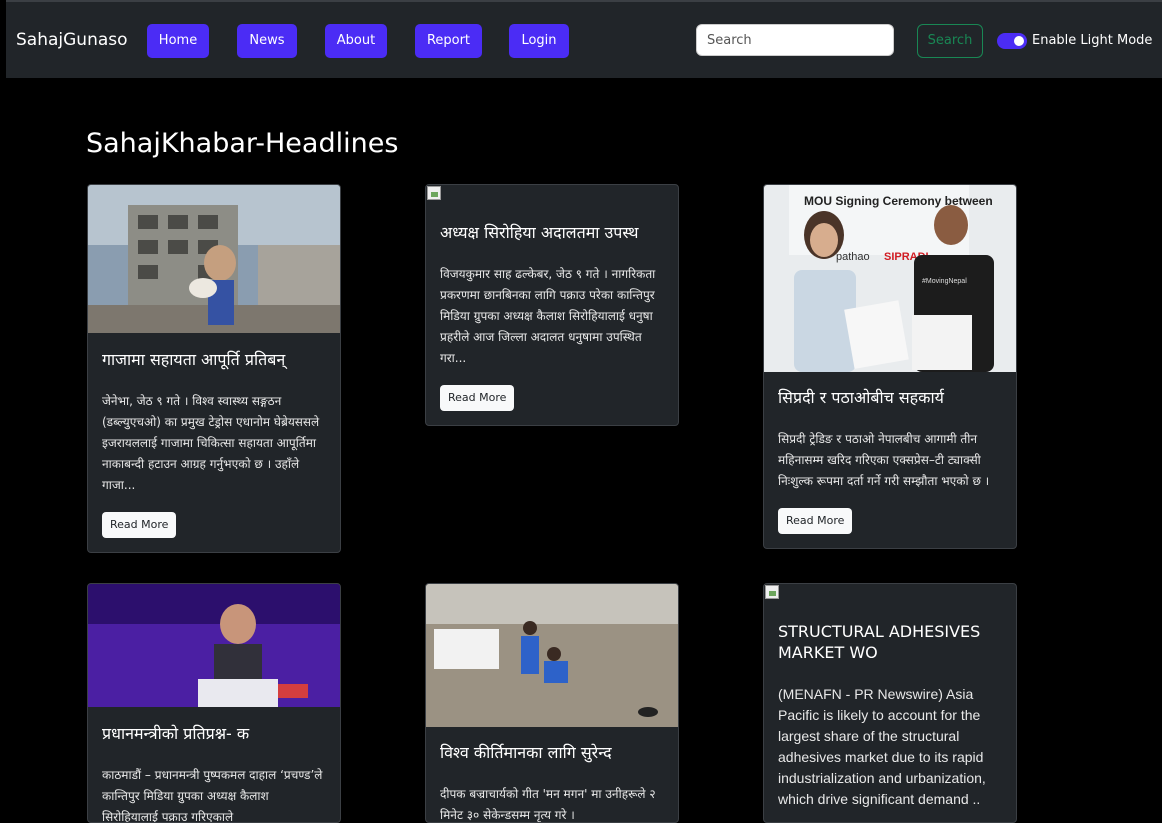 The height and width of the screenshot is (823, 1162). Describe the element at coordinates (553, 232) in the screenshot. I see `news-title: अध्यक्ष सिरोहिया अदालतमा उपस्थ` at that location.